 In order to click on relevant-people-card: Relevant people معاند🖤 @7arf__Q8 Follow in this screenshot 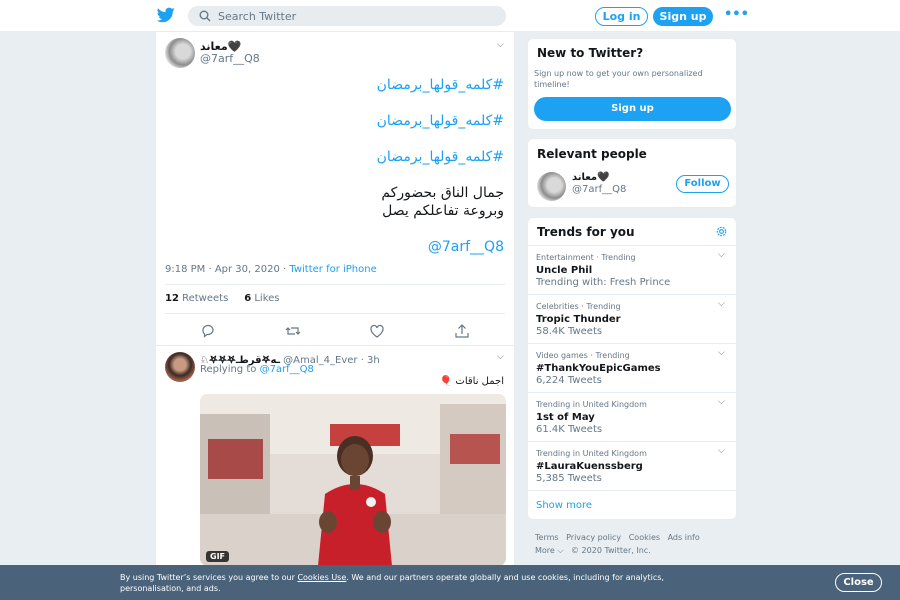, I will do `click(632, 173)`.